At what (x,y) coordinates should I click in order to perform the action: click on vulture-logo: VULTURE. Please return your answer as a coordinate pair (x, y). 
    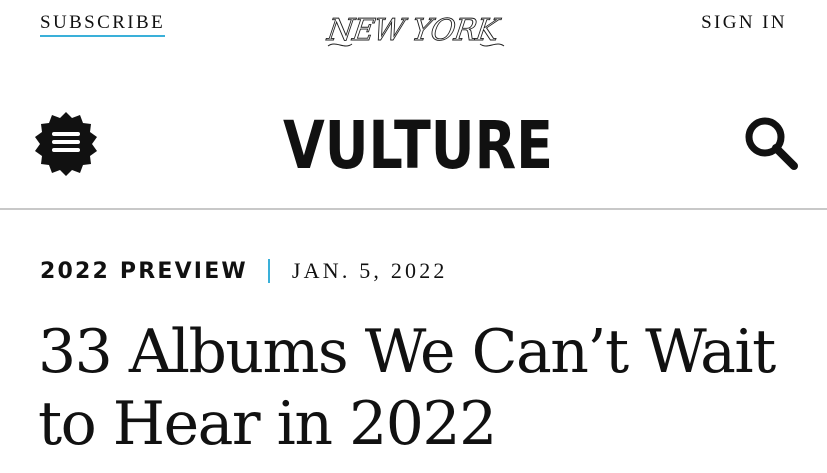
    Looking at the image, I should click on (418, 144).